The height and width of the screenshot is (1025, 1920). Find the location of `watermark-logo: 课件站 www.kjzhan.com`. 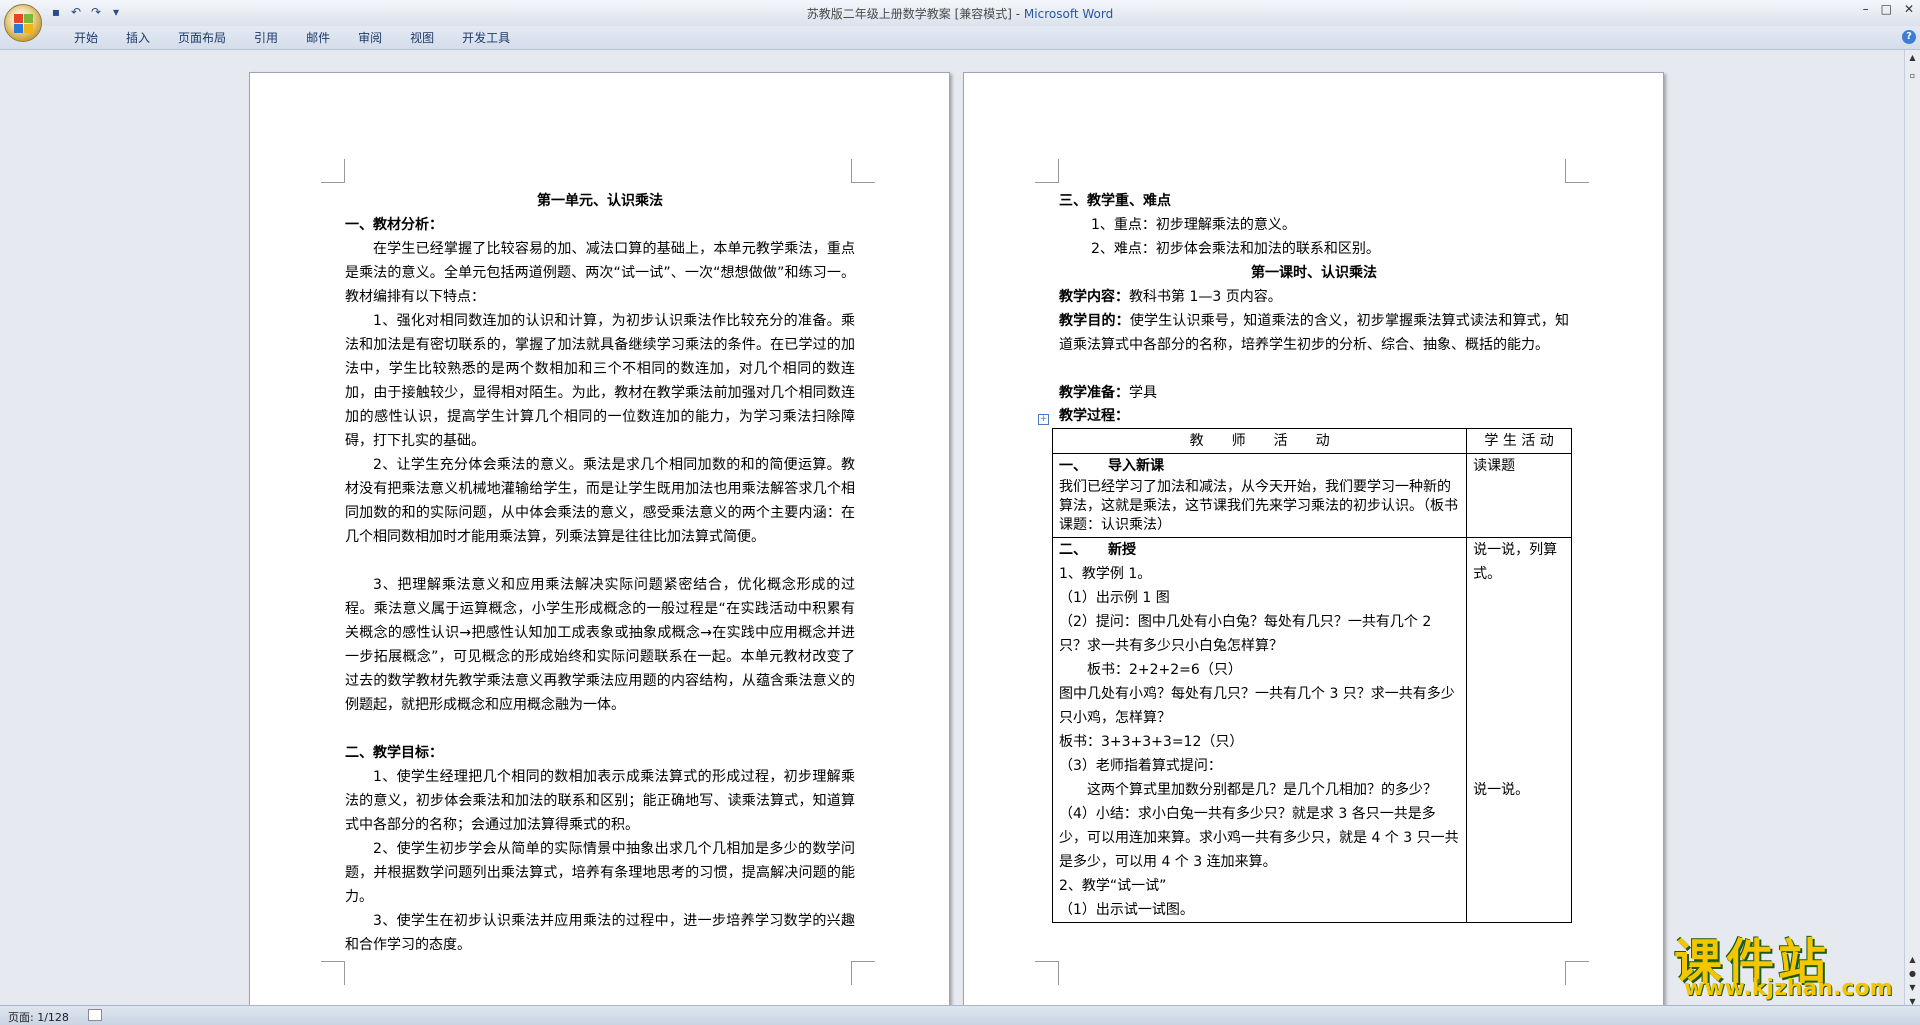

watermark-logo: 课件站 www.kjzhan.com is located at coordinates (1788, 962).